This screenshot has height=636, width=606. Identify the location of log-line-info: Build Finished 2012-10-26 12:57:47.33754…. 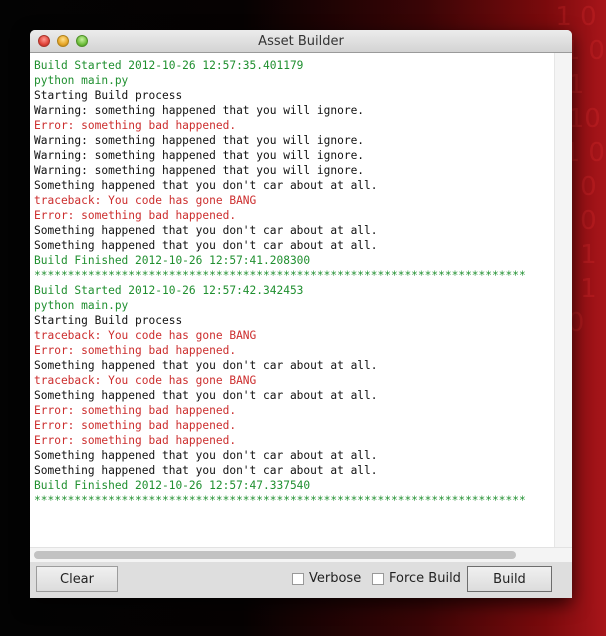
(172, 485).